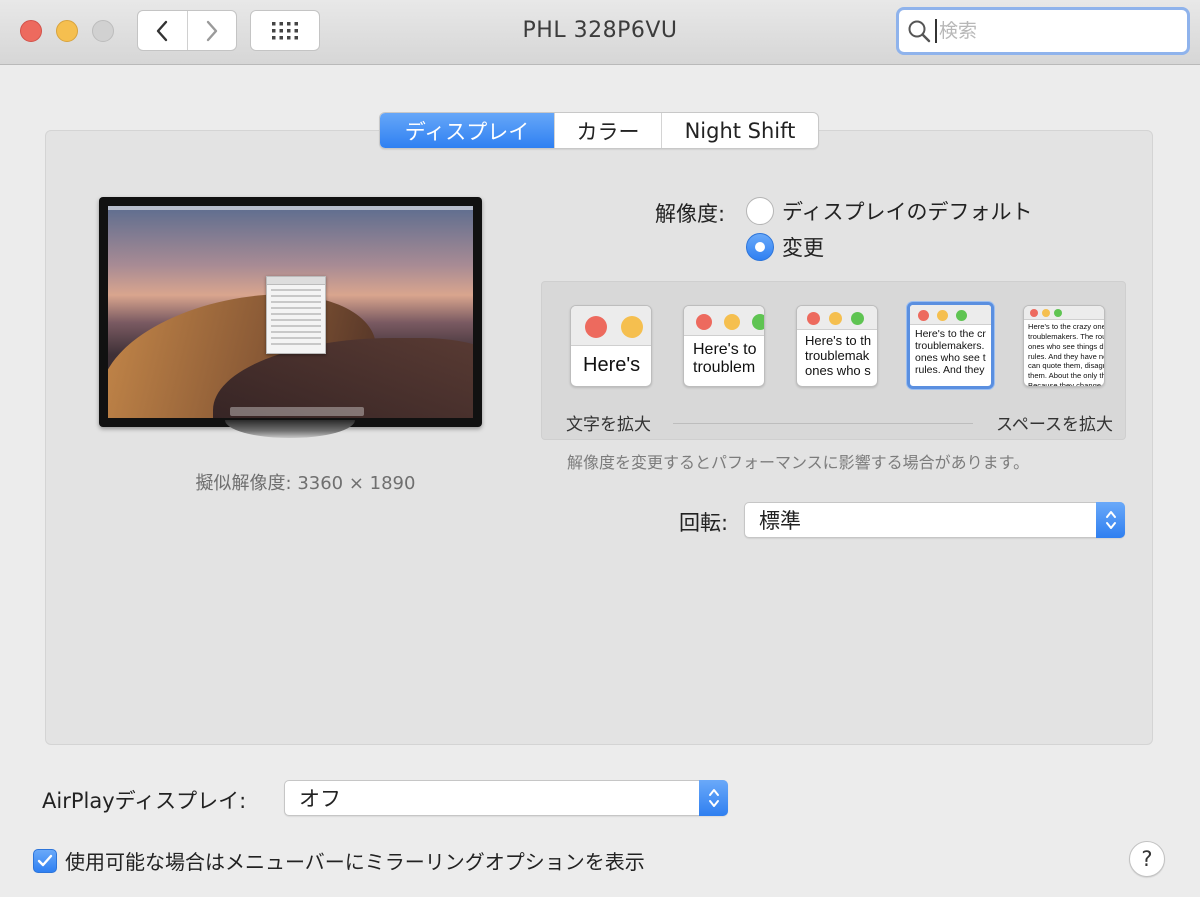  I want to click on preview-window-thumbnail, so click(296, 315).